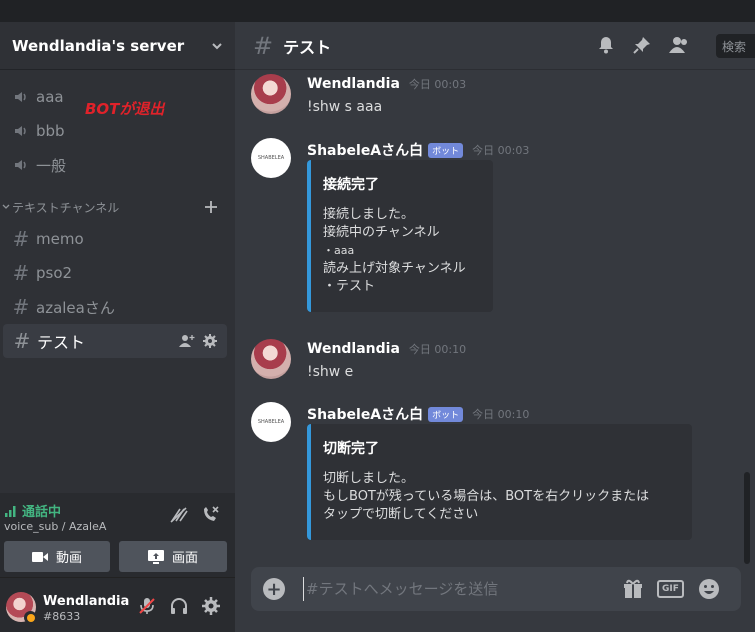 The image size is (755, 632). Describe the element at coordinates (709, 589) in the screenshot. I see `emoji-icon` at that location.